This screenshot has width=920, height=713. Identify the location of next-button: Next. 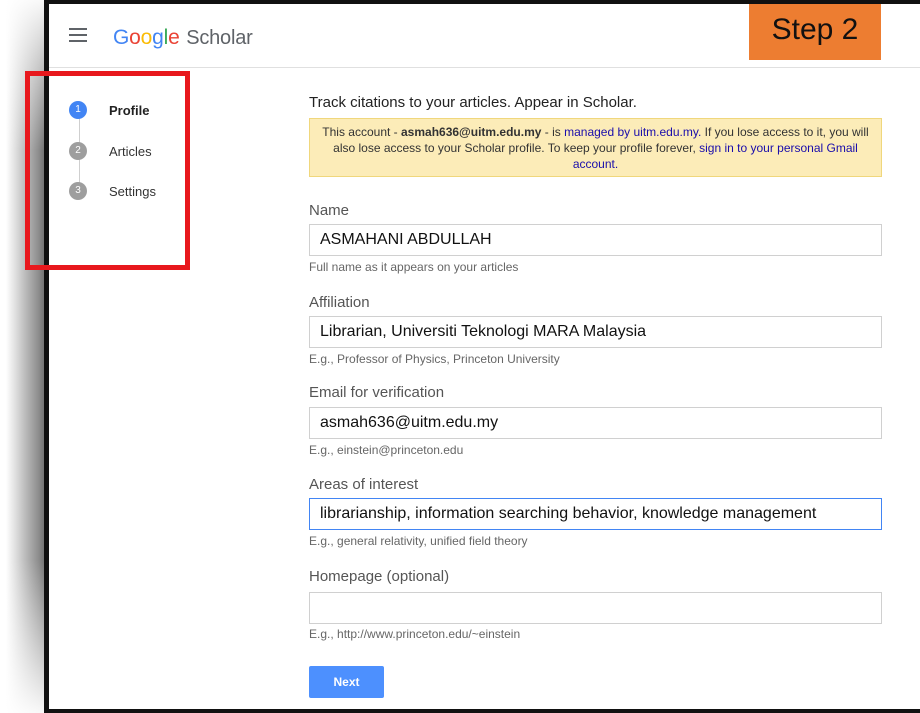
(346, 682).